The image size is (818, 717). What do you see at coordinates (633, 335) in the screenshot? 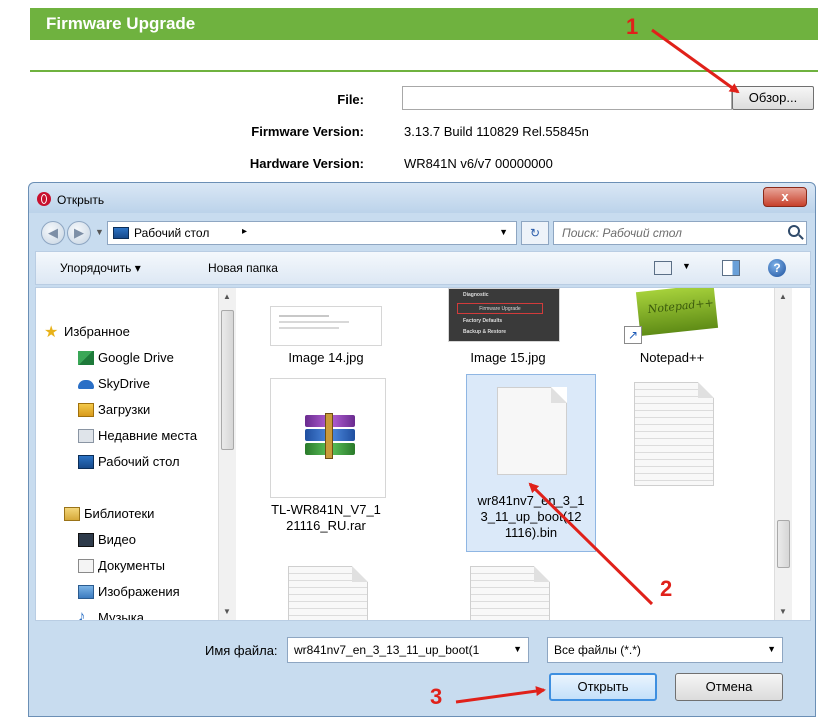
I see `shortcut-arrow-icon: ↗` at bounding box center [633, 335].